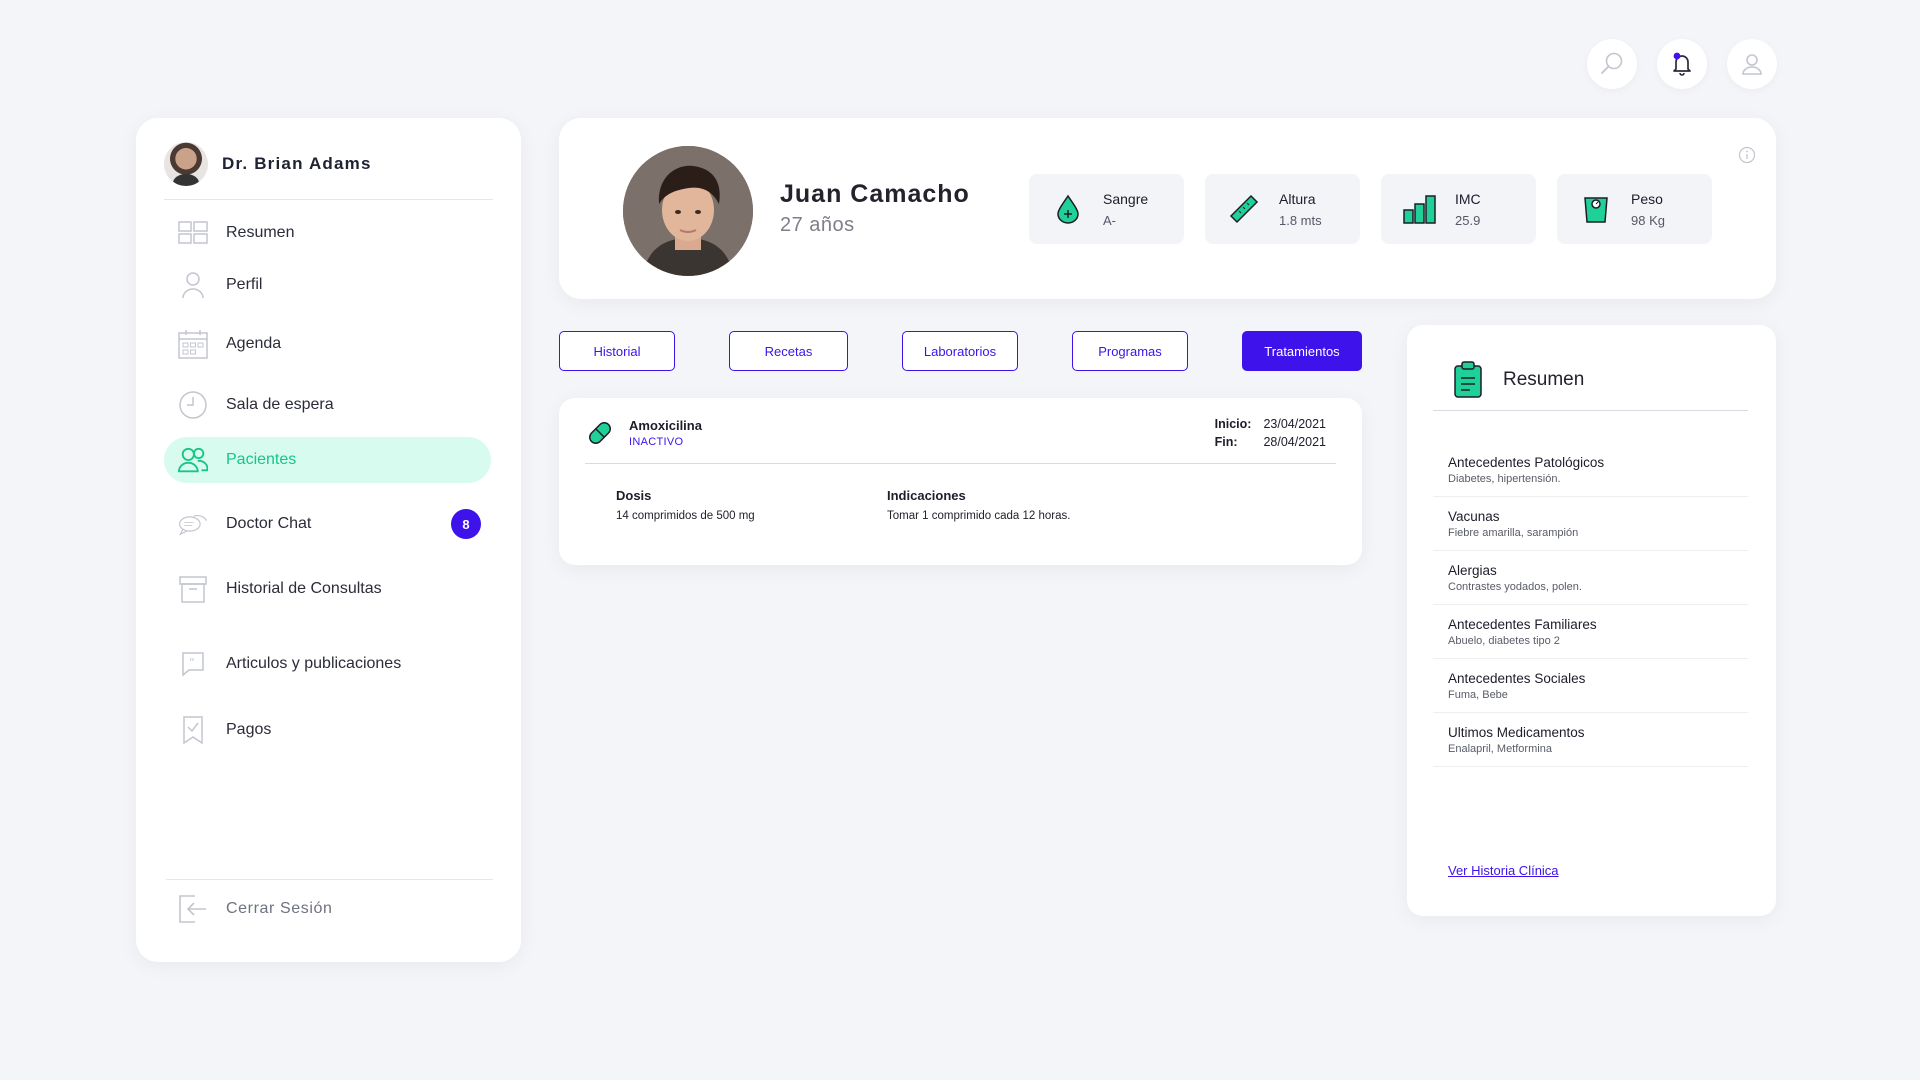  I want to click on sidebar-item-doctor-chat: Doctor Chat 8, so click(327, 524).